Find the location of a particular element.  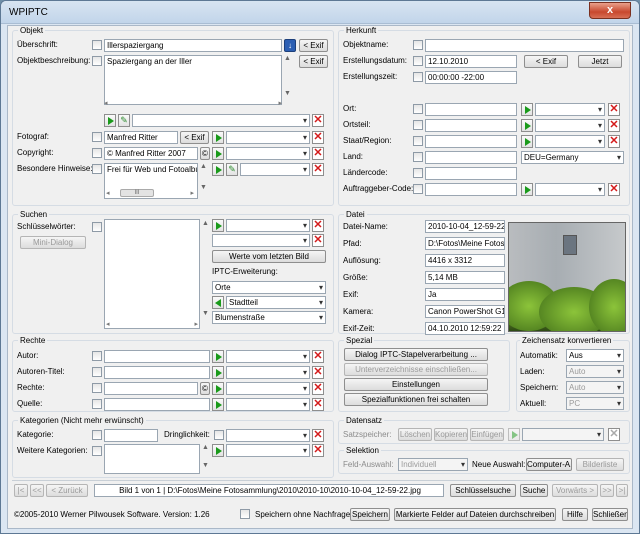

kategorie-input is located at coordinates (131, 435).